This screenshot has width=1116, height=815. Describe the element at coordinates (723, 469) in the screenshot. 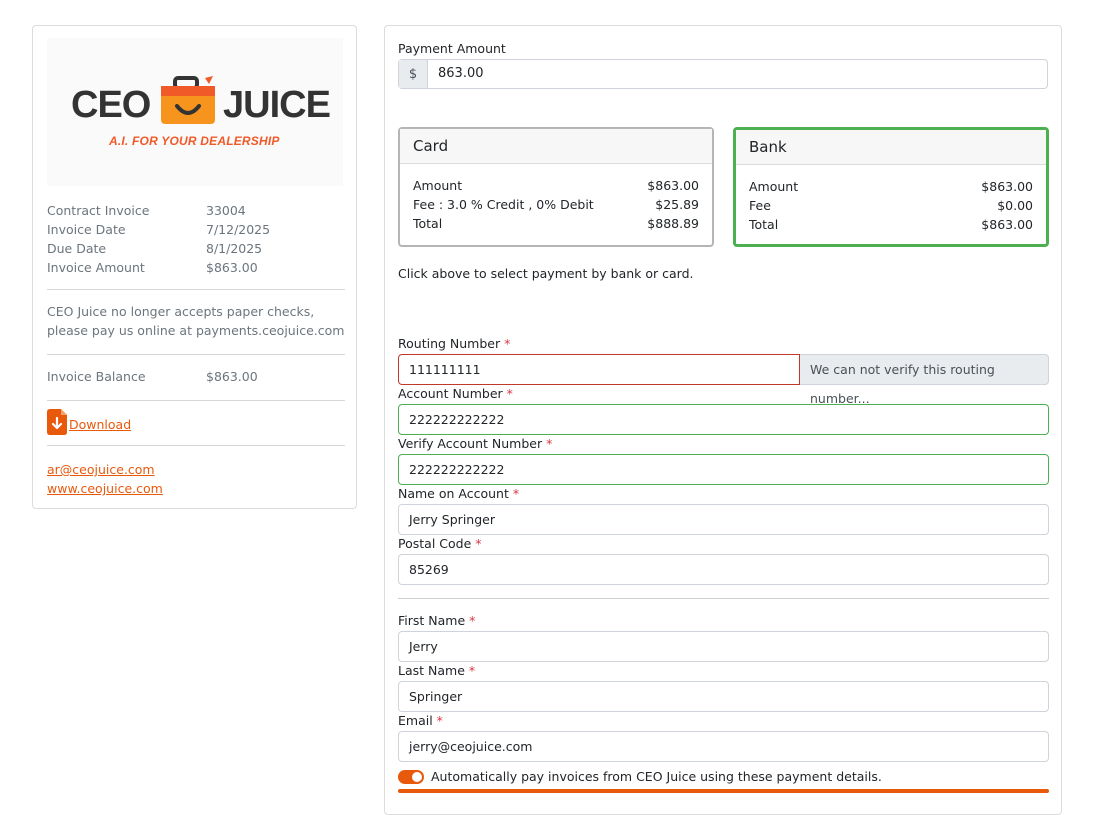

I see `verify-account-input: 222222222222` at that location.